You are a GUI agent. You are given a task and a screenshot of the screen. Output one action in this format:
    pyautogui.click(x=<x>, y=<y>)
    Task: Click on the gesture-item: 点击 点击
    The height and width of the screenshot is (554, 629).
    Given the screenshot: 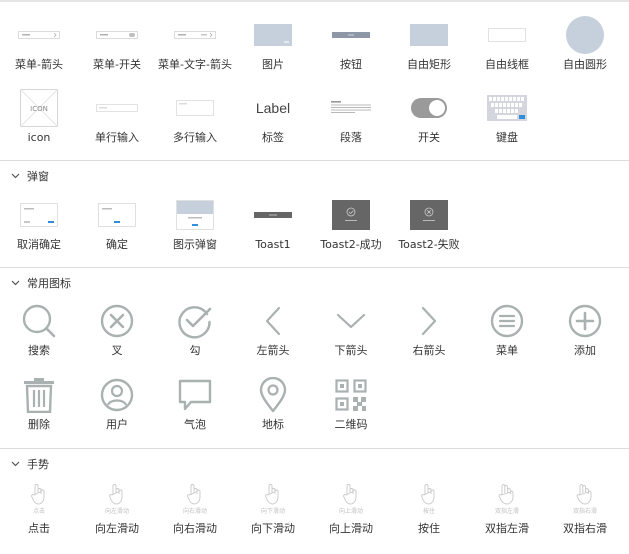 What is the action you would take?
    pyautogui.click(x=39, y=510)
    